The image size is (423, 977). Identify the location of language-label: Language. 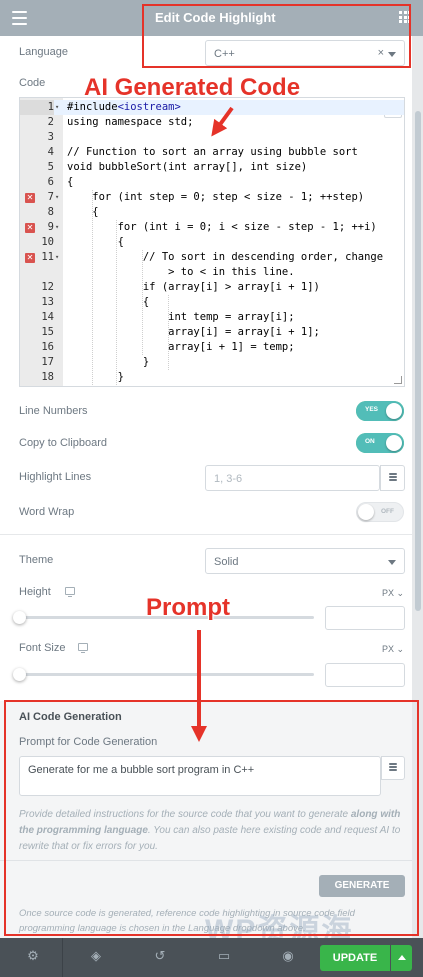
(43, 52).